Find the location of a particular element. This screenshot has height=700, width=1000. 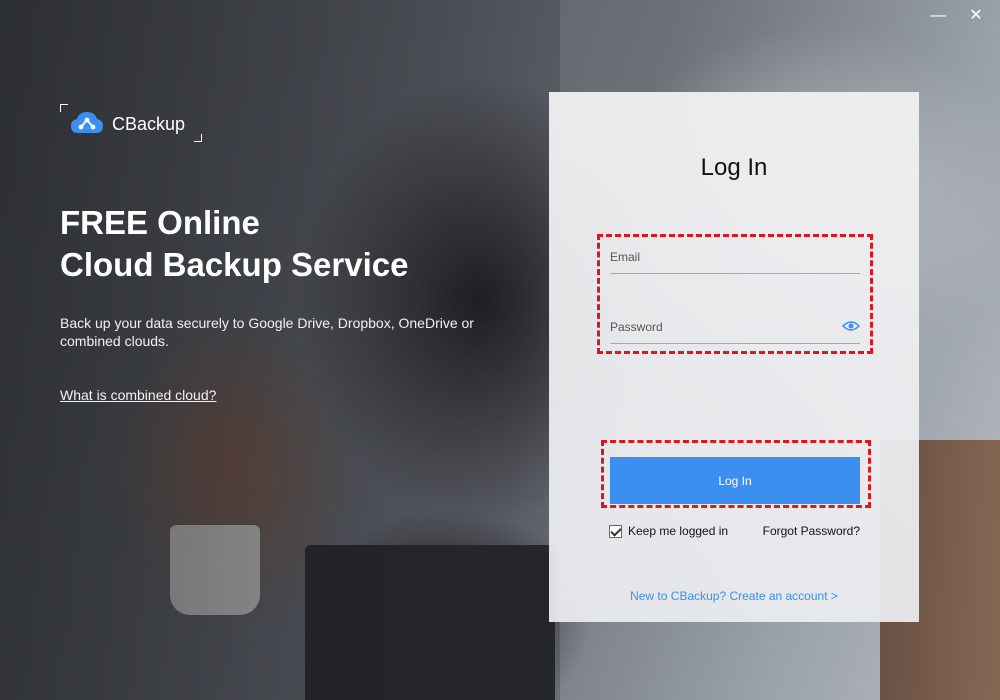

create-account-link: New to CBackup? Create an account > is located at coordinates (734, 596).